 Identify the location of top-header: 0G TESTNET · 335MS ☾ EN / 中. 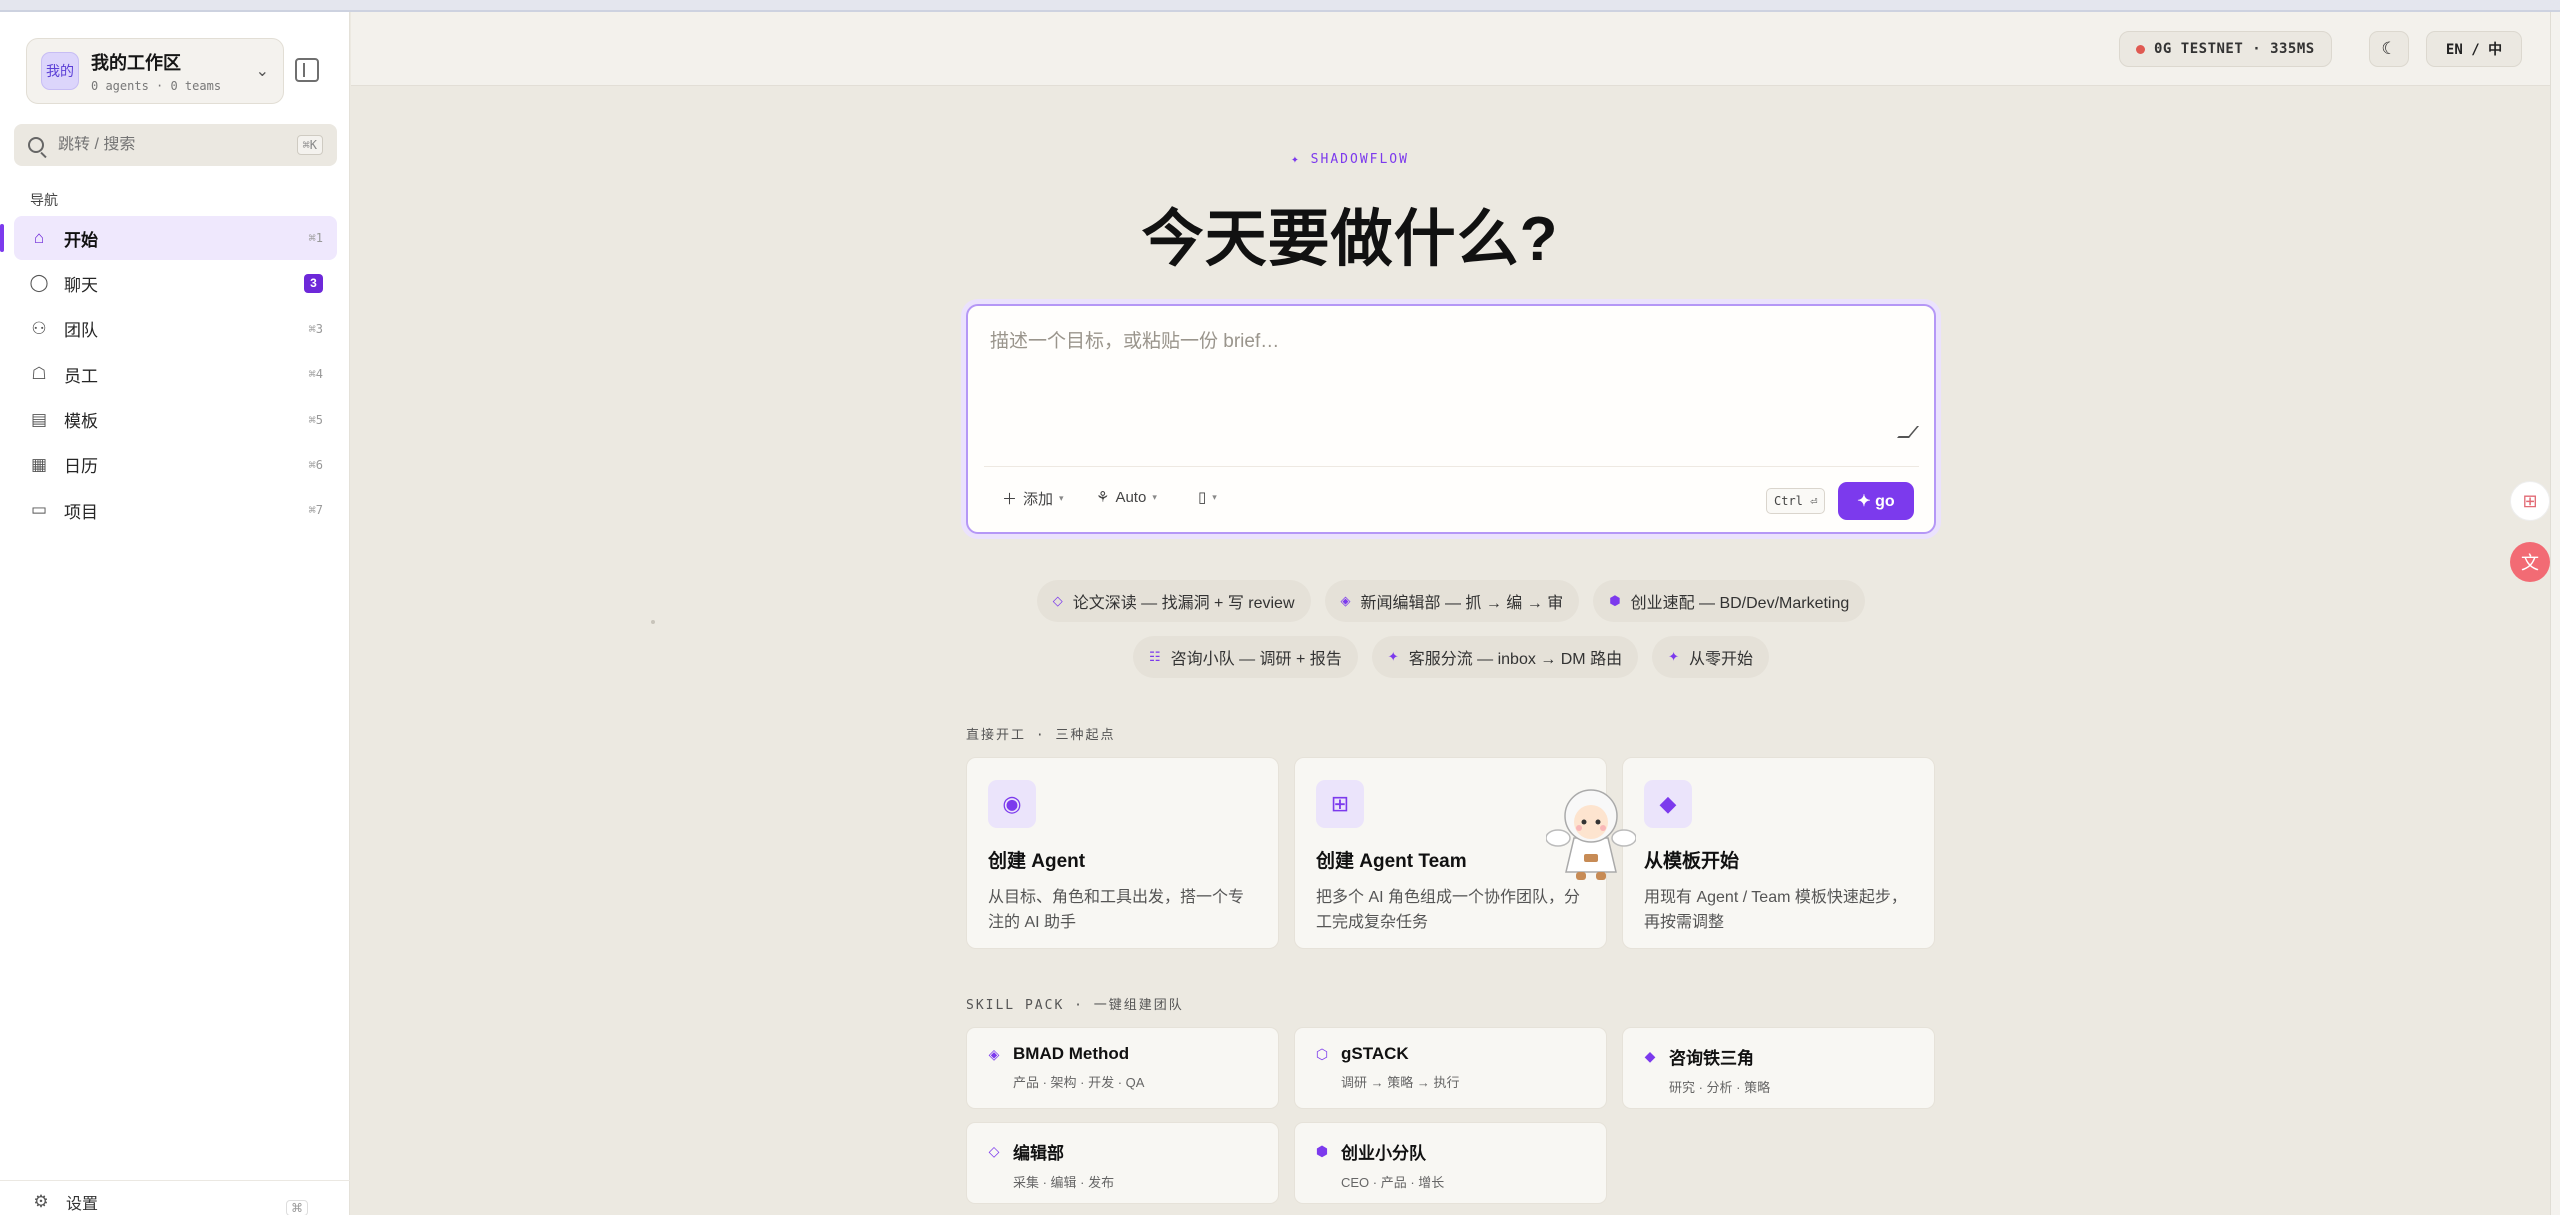
(1455, 49).